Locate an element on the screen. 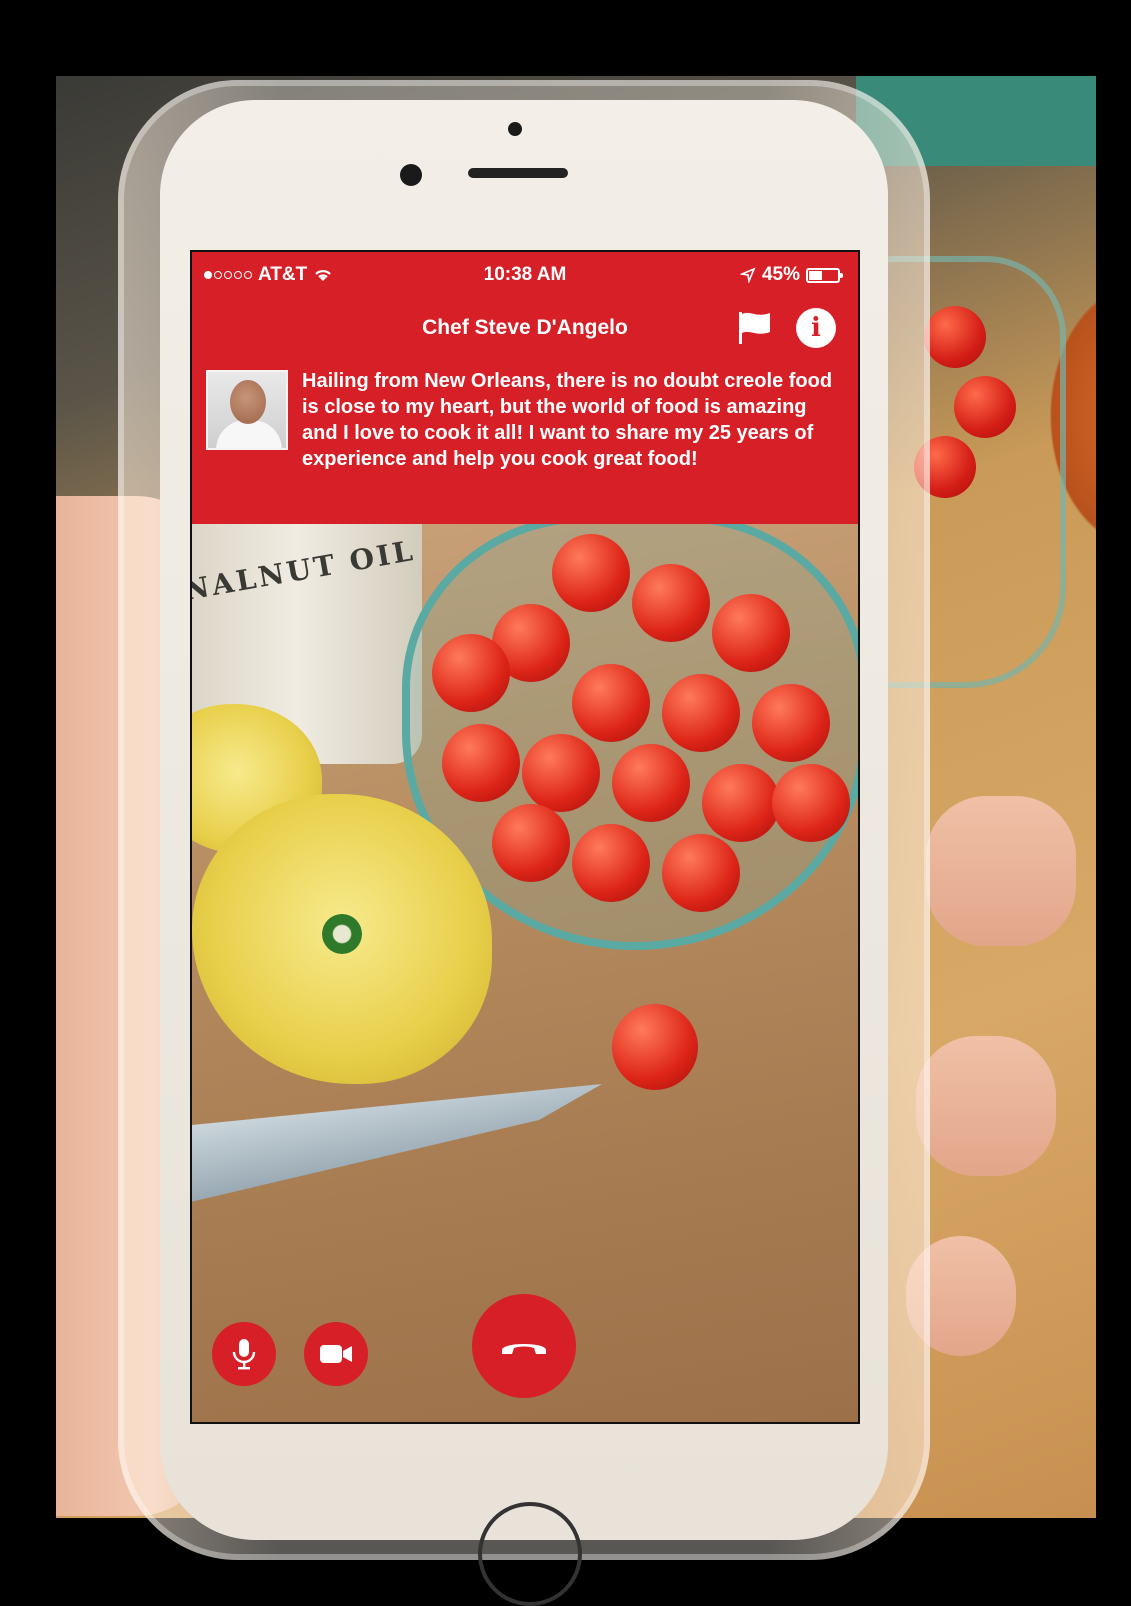 This screenshot has width=1131, height=1606. report-flag-button is located at coordinates (754, 328).